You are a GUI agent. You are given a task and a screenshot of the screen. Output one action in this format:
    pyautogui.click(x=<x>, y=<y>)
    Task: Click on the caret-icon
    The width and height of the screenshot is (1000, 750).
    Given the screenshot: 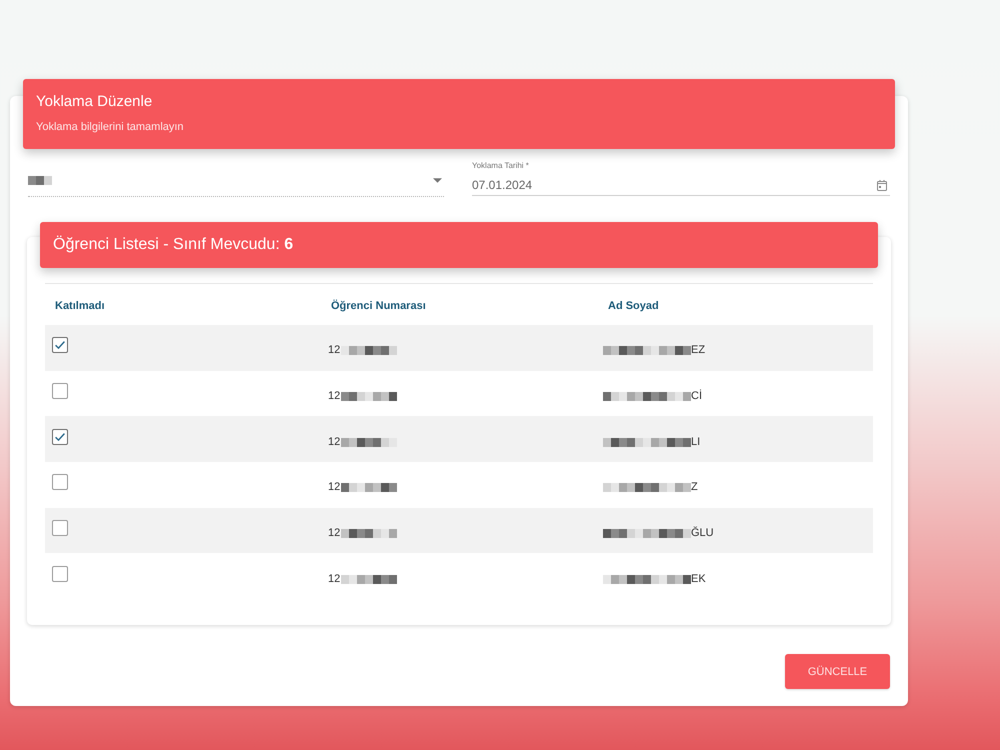 What is the action you would take?
    pyautogui.click(x=437, y=180)
    